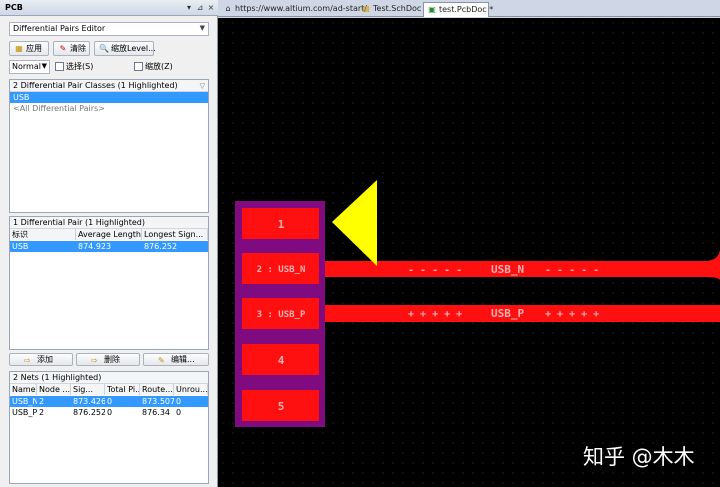 The image size is (720, 487). Describe the element at coordinates (95, 246) in the screenshot. I see `pair-average-length: 874.923` at that location.